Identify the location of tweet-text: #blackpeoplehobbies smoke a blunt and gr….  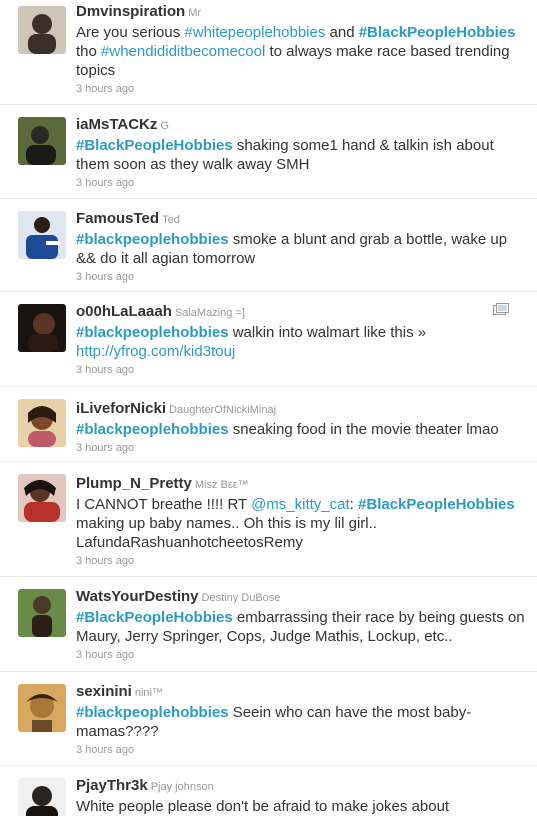
(300, 249).